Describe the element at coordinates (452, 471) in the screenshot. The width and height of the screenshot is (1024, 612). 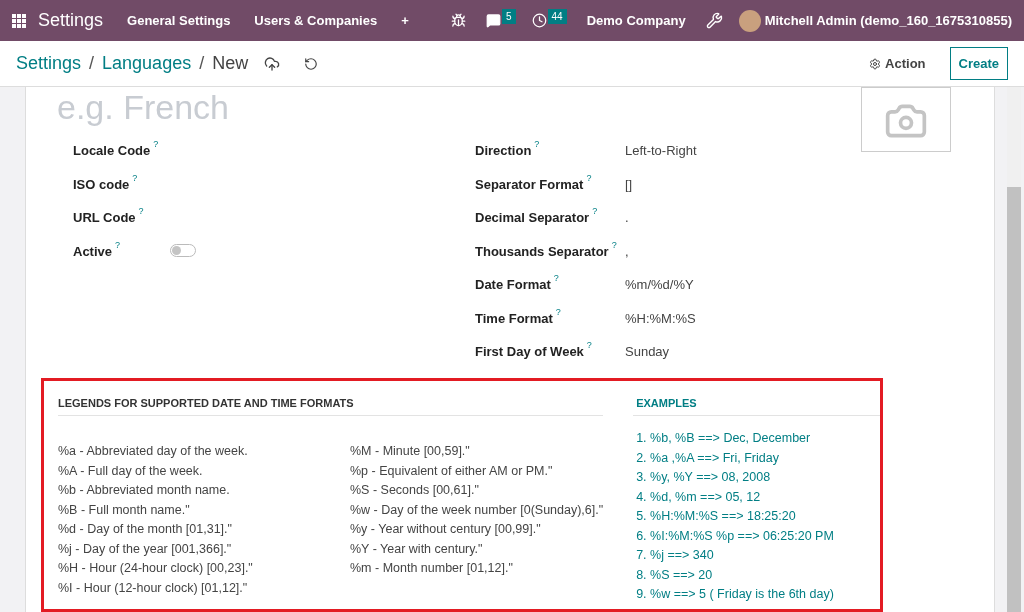
I see `legend-line: %p - Equivalent of either AM or PM."` at that location.